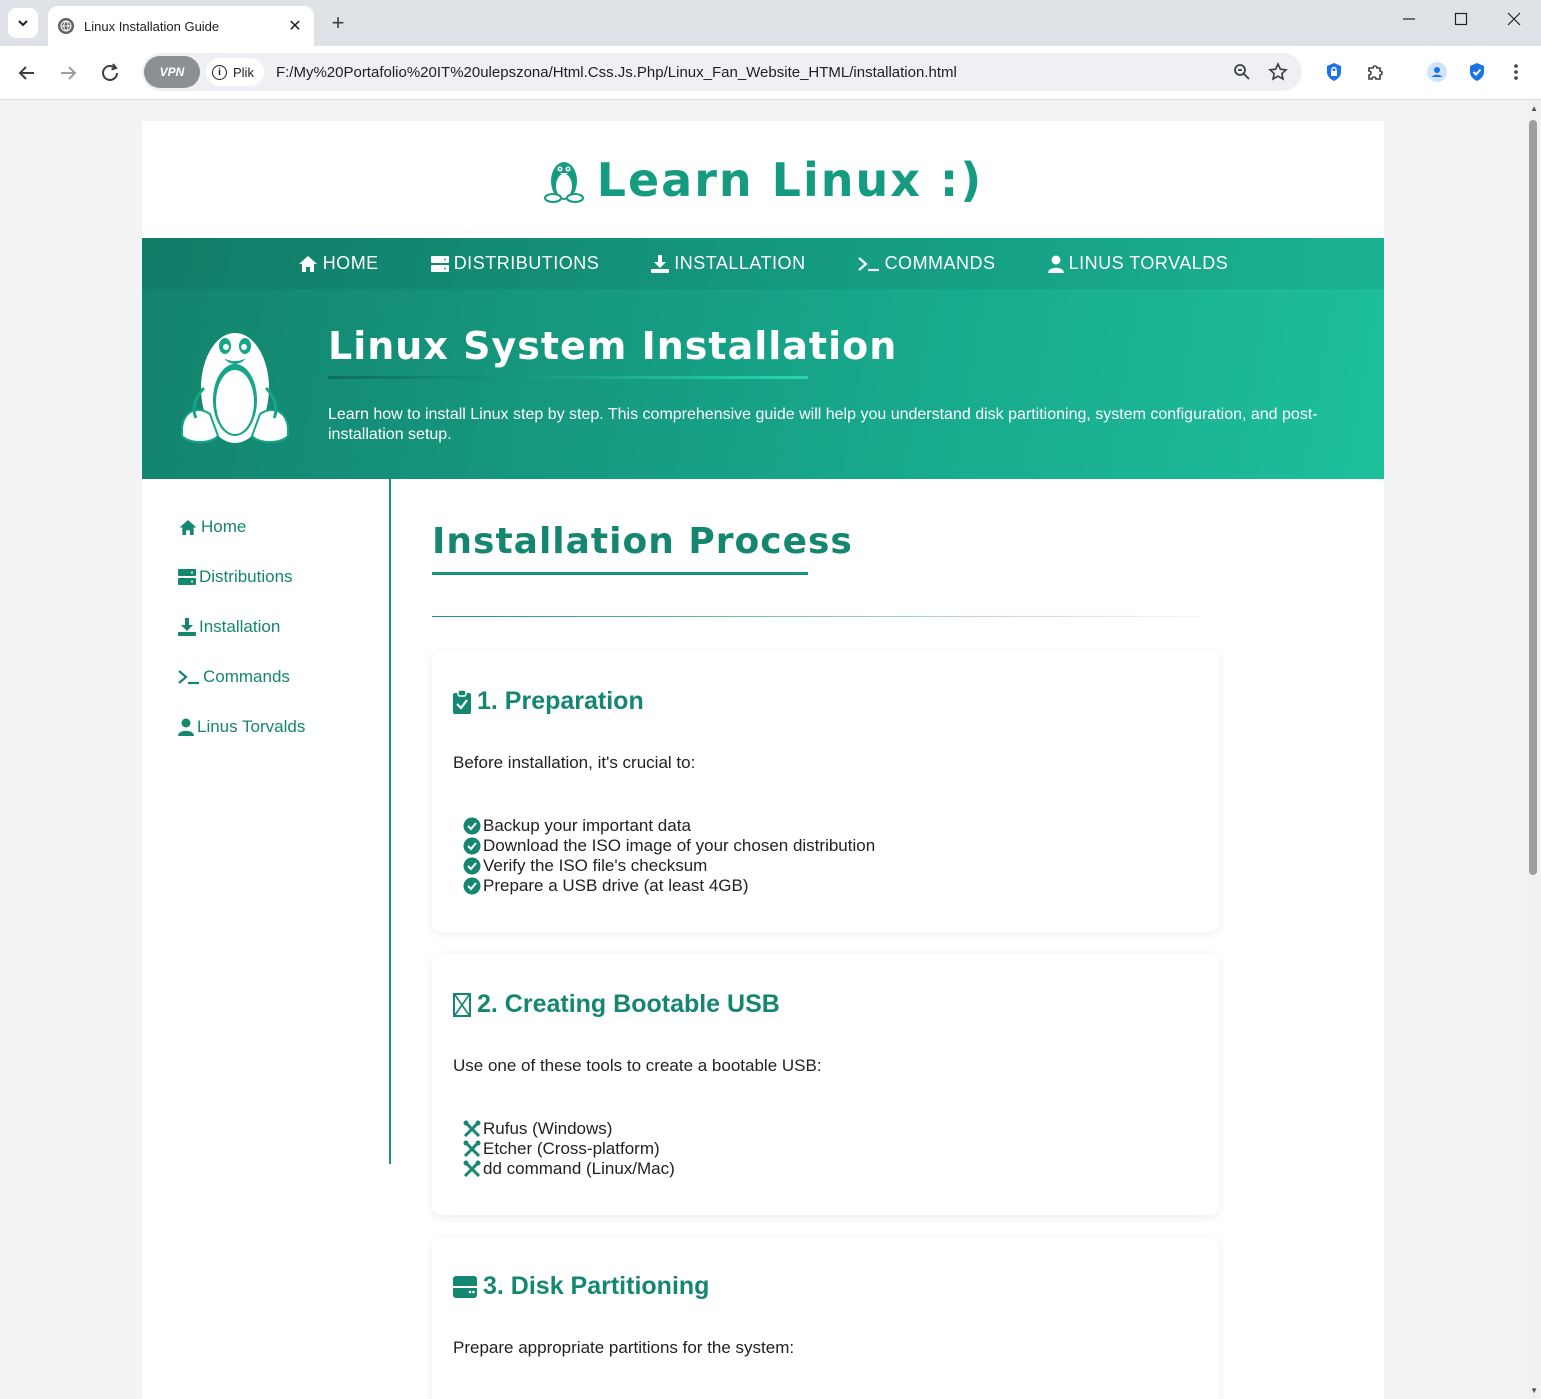 This screenshot has height=1399, width=1541. I want to click on sidebar-item-linus-torvalds: Linus Torvalds, so click(241, 727).